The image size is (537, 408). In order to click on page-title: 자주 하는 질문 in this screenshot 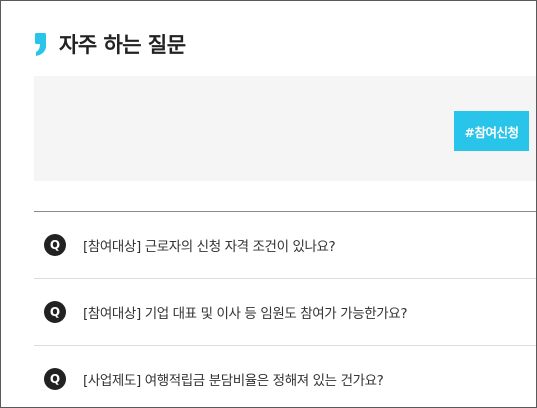, I will do `click(122, 45)`.